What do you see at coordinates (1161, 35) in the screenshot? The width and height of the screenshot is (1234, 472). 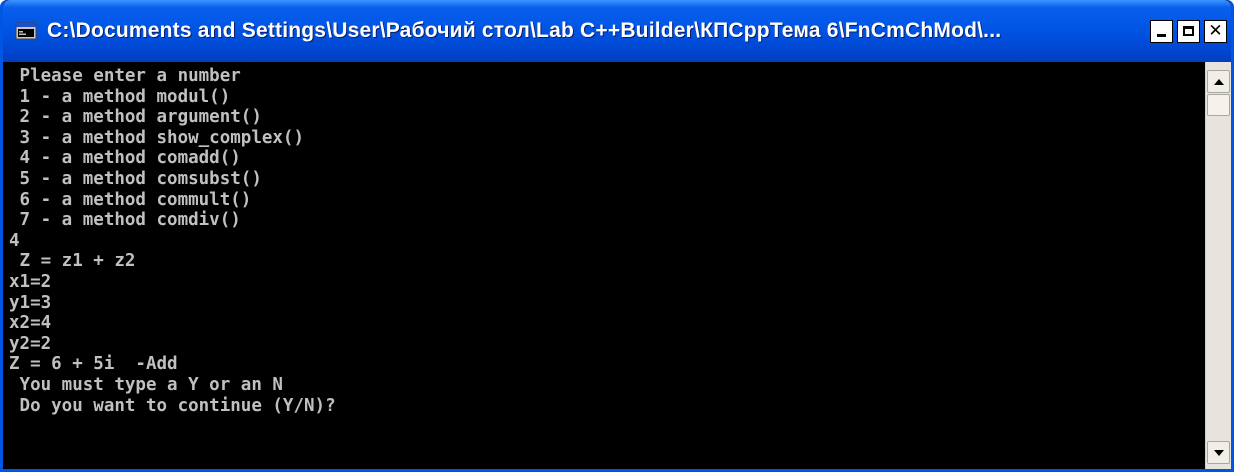 I see `minimize-icon` at bounding box center [1161, 35].